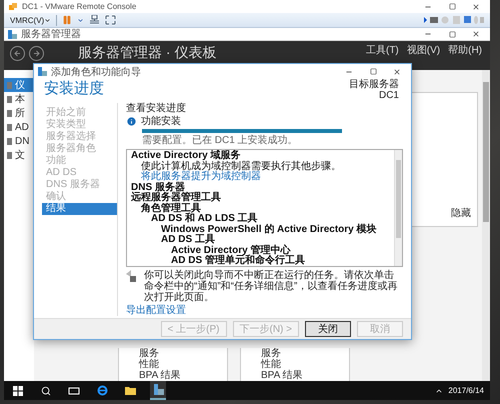  I want to click on sidebar-item: 文, so click(19, 155).